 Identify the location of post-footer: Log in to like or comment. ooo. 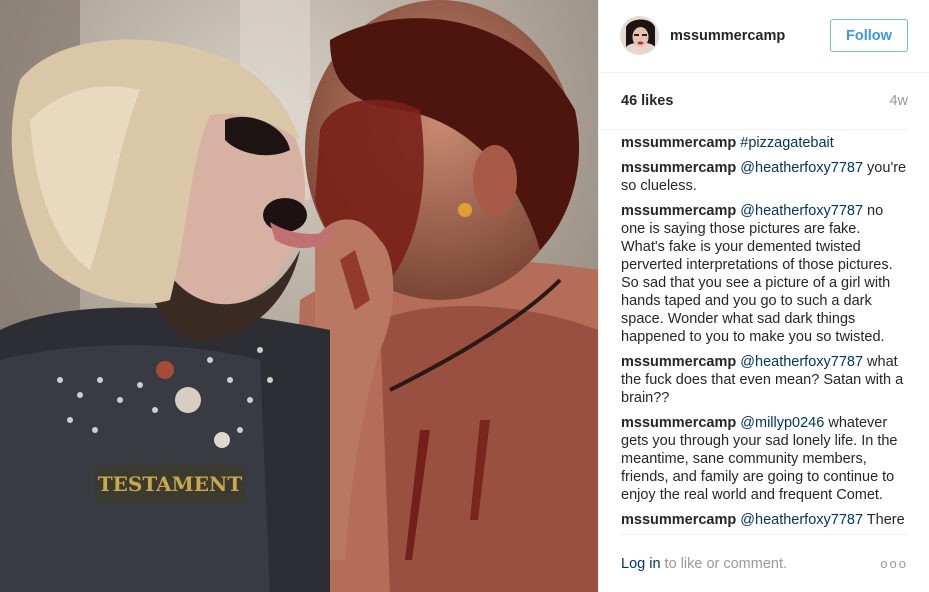
(764, 563).